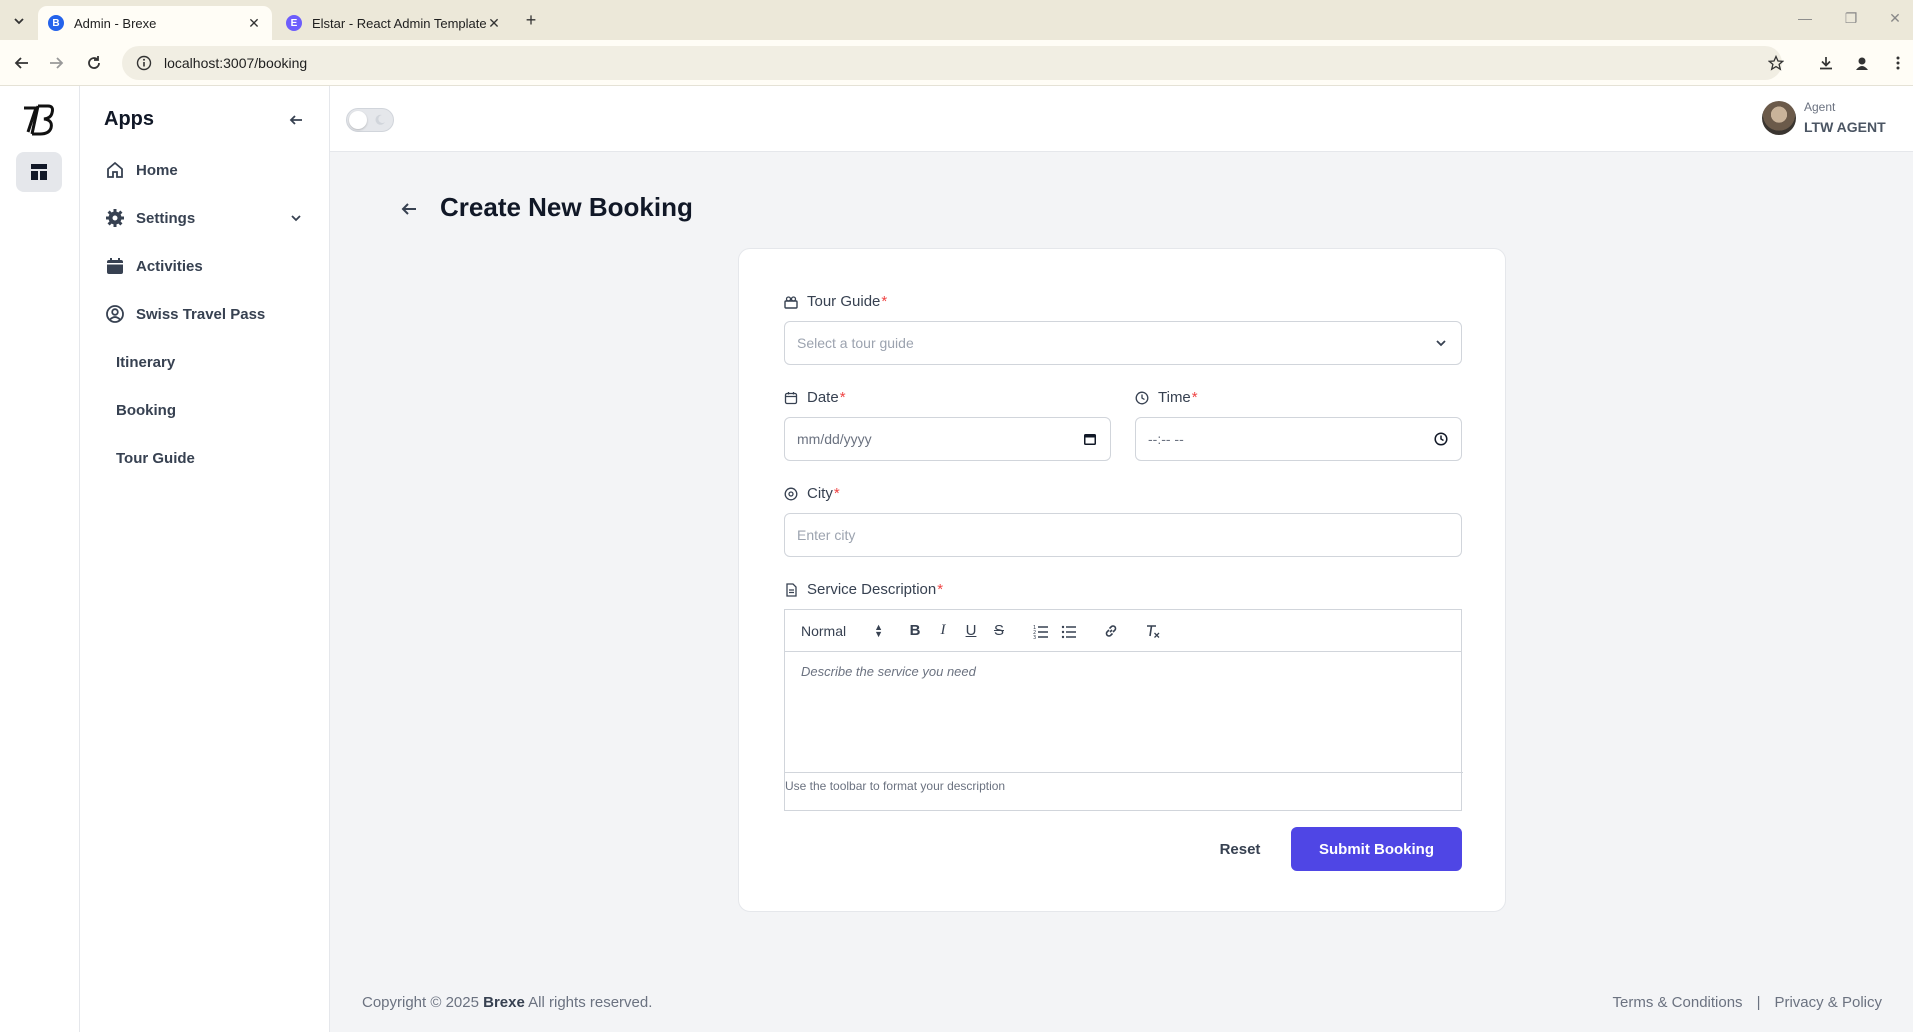  I want to click on svg-text: 3, so click(1034, 637).